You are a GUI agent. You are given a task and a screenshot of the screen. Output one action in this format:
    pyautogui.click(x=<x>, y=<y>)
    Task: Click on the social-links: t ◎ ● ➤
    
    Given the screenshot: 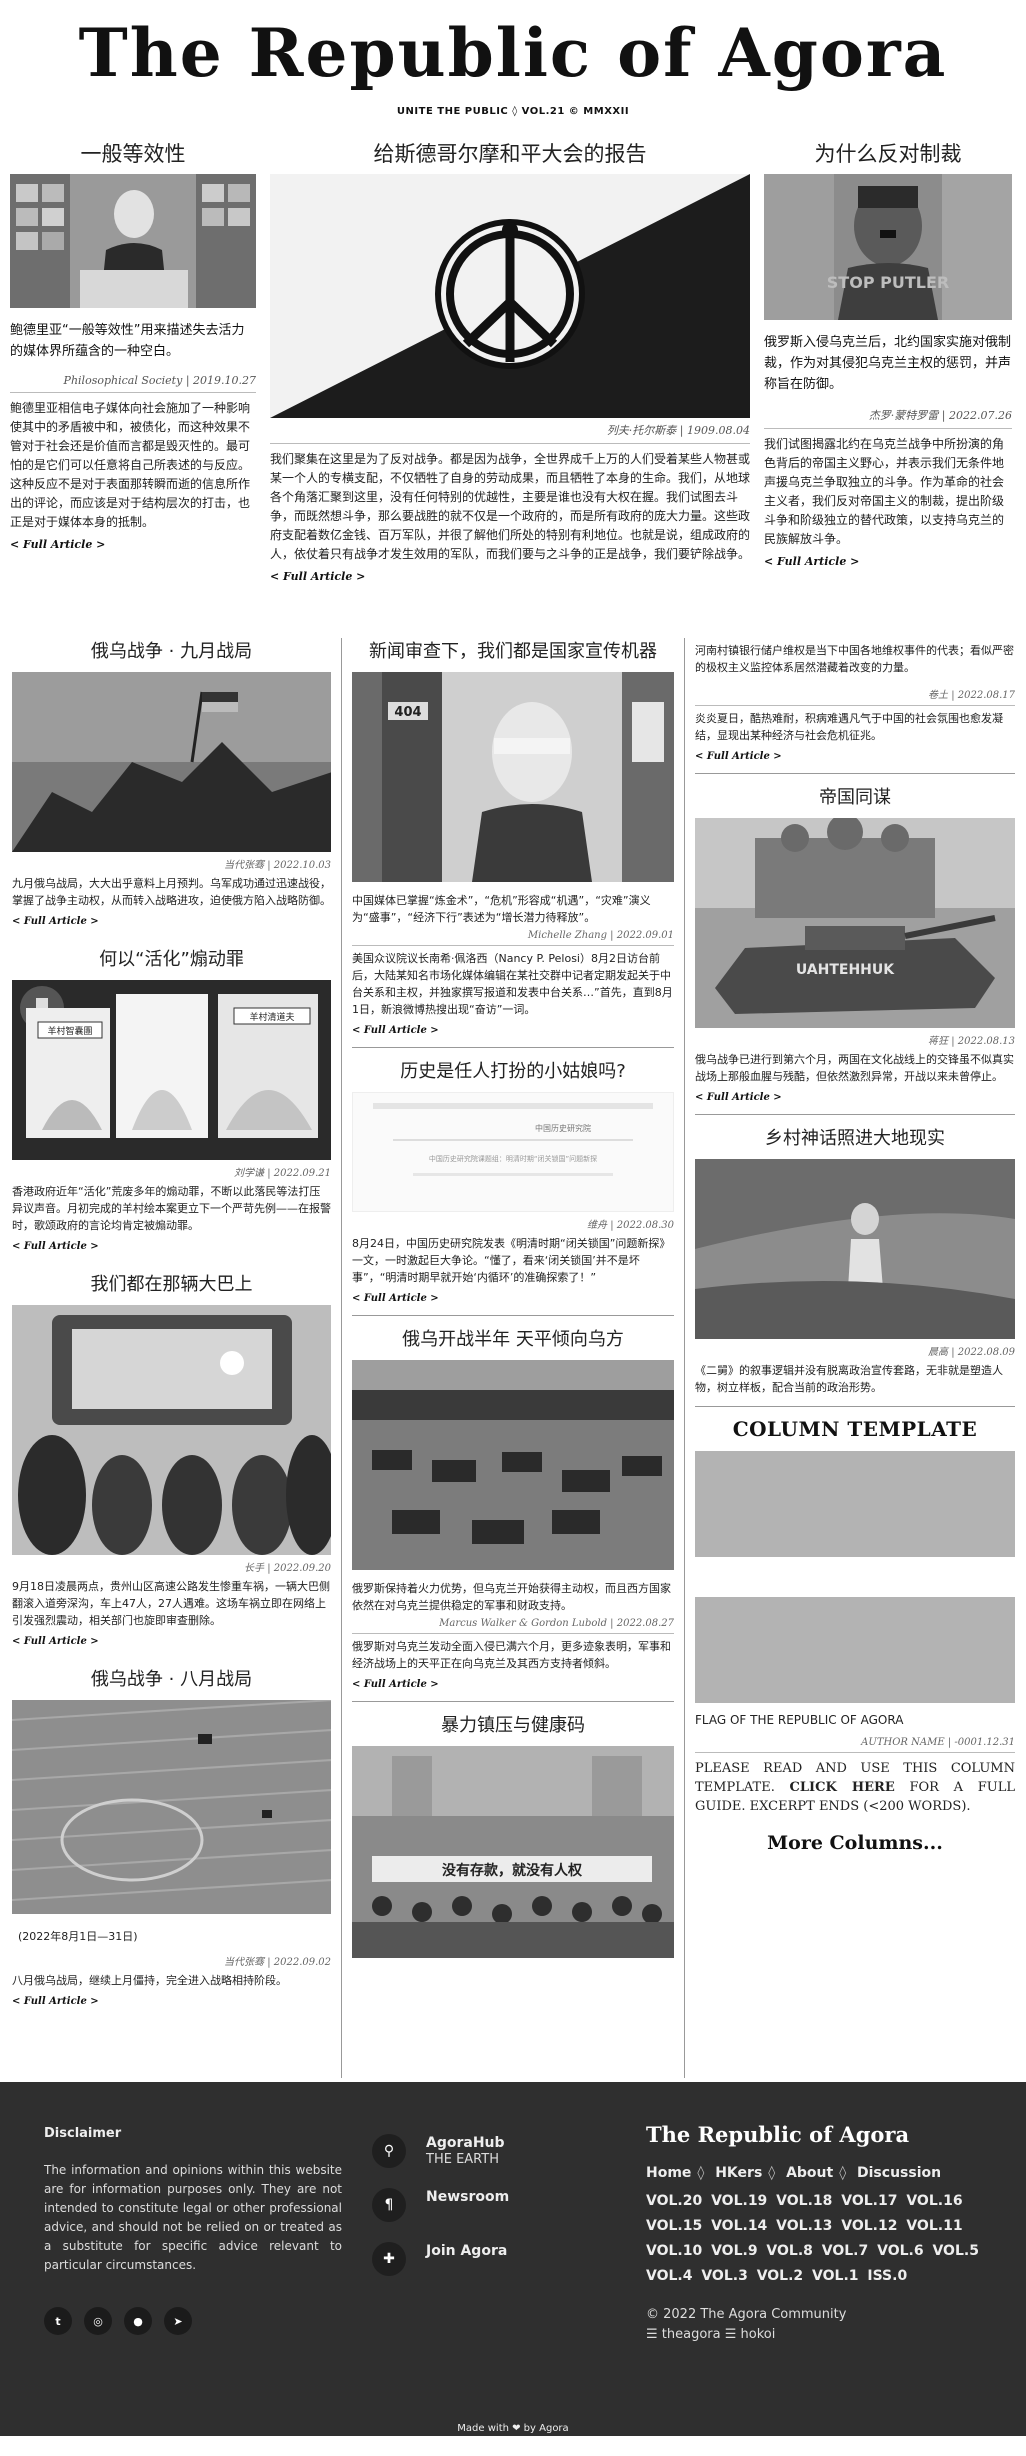 What is the action you would take?
    pyautogui.click(x=193, y=2321)
    